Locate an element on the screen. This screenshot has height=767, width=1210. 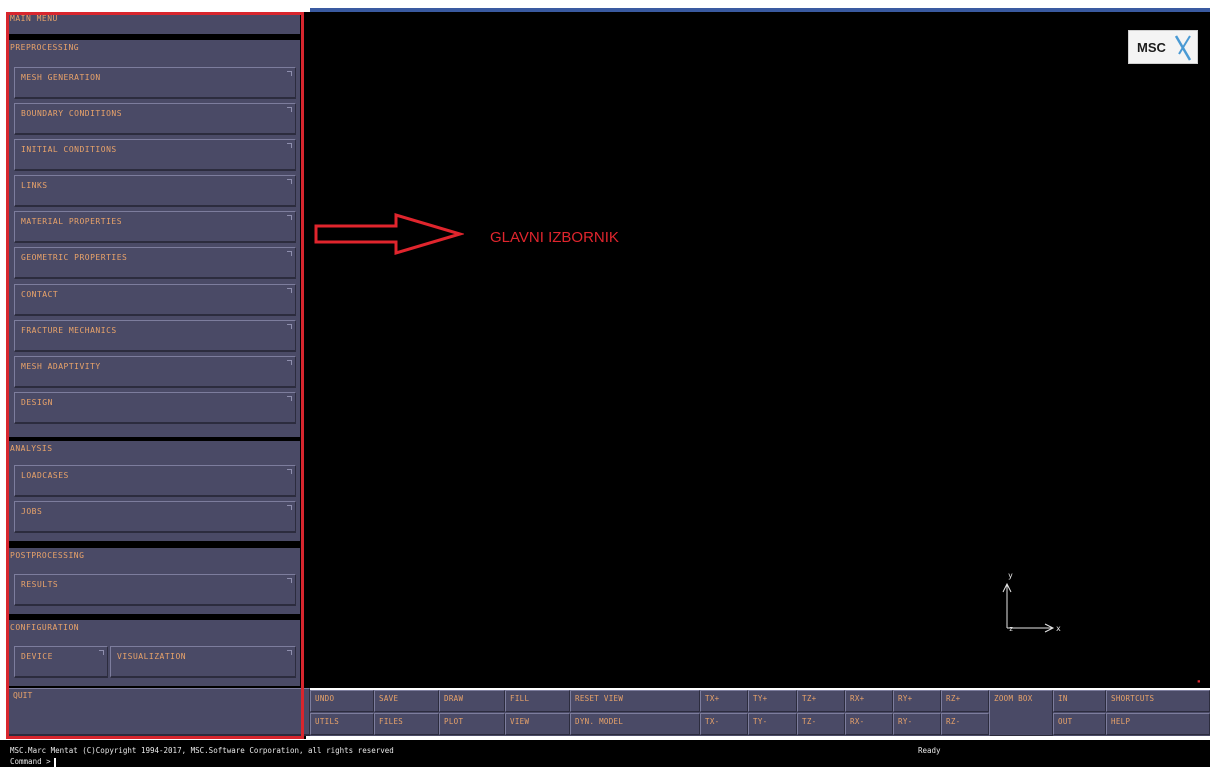
analysis-title: ANALYSIS is located at coordinates (31, 448).